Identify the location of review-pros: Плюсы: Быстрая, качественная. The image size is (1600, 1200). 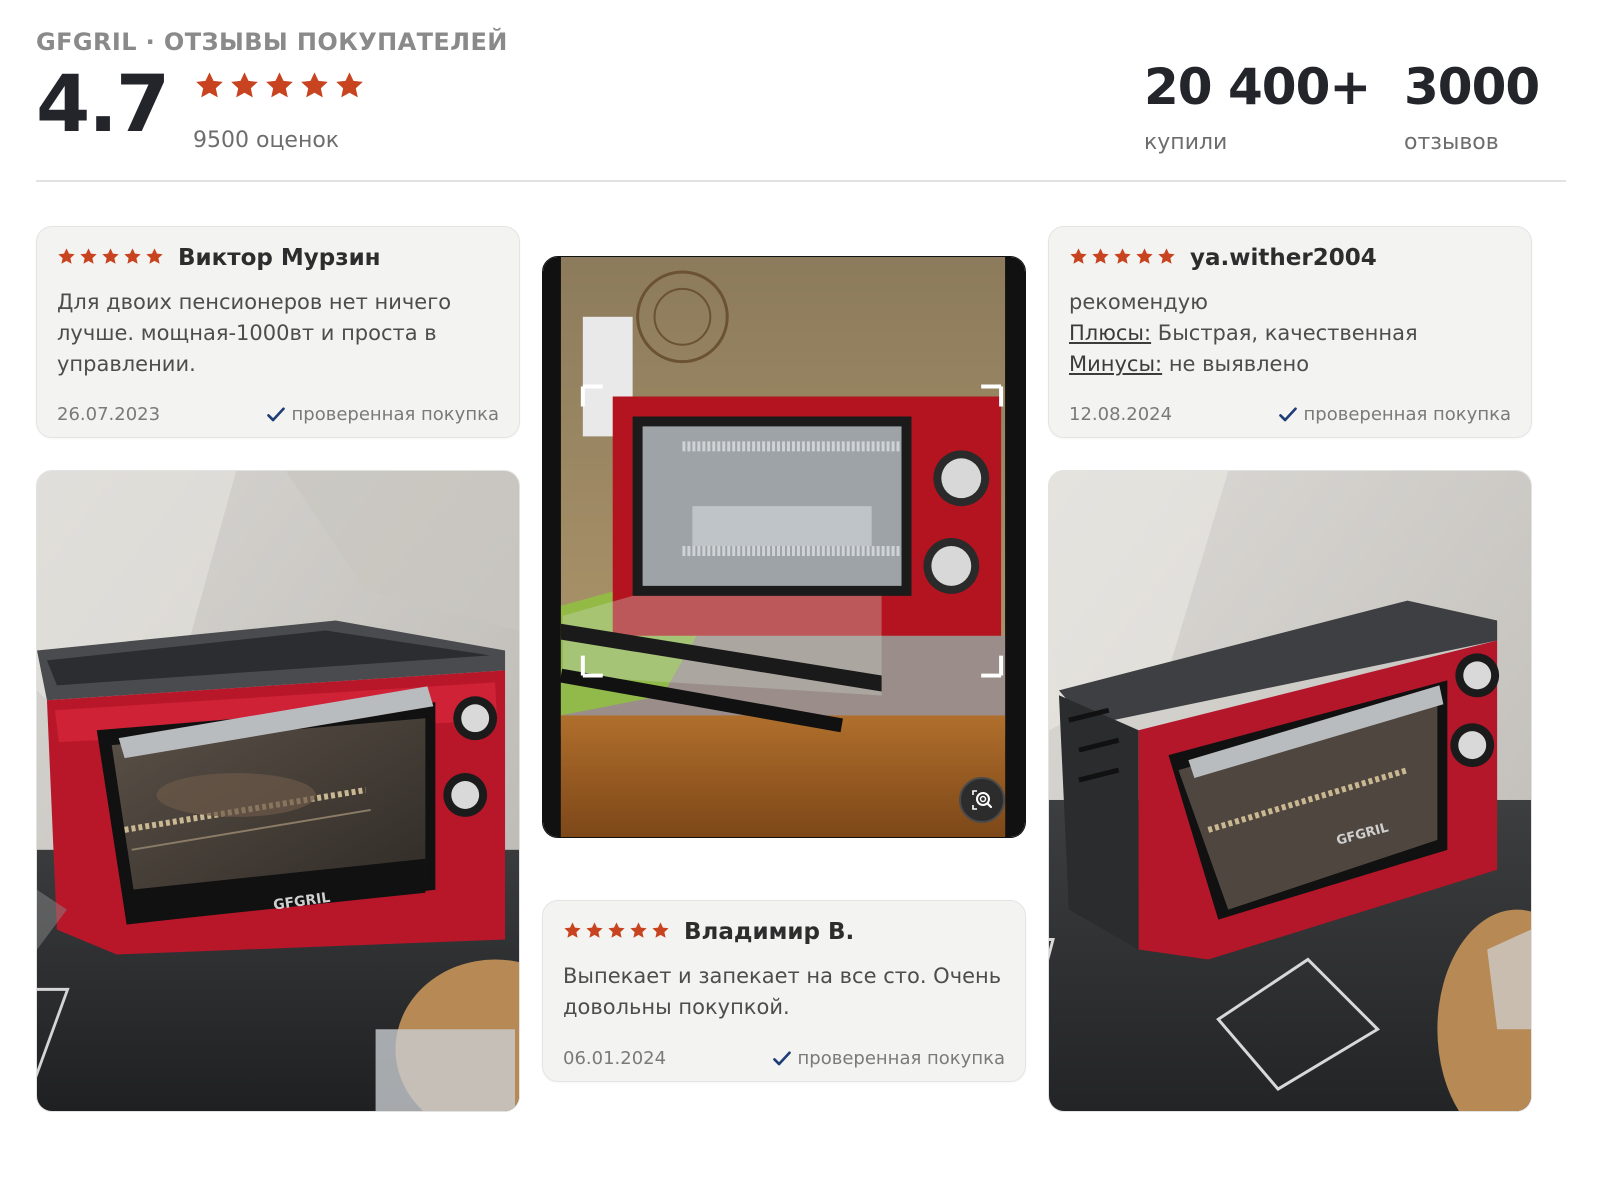
(1291, 333).